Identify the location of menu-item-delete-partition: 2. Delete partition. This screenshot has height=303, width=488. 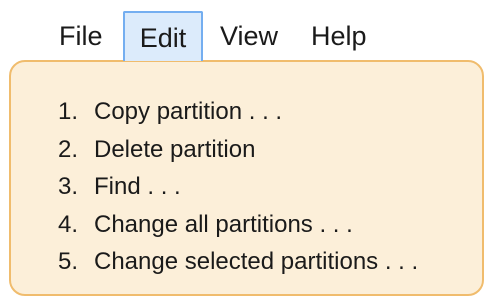
(238, 150).